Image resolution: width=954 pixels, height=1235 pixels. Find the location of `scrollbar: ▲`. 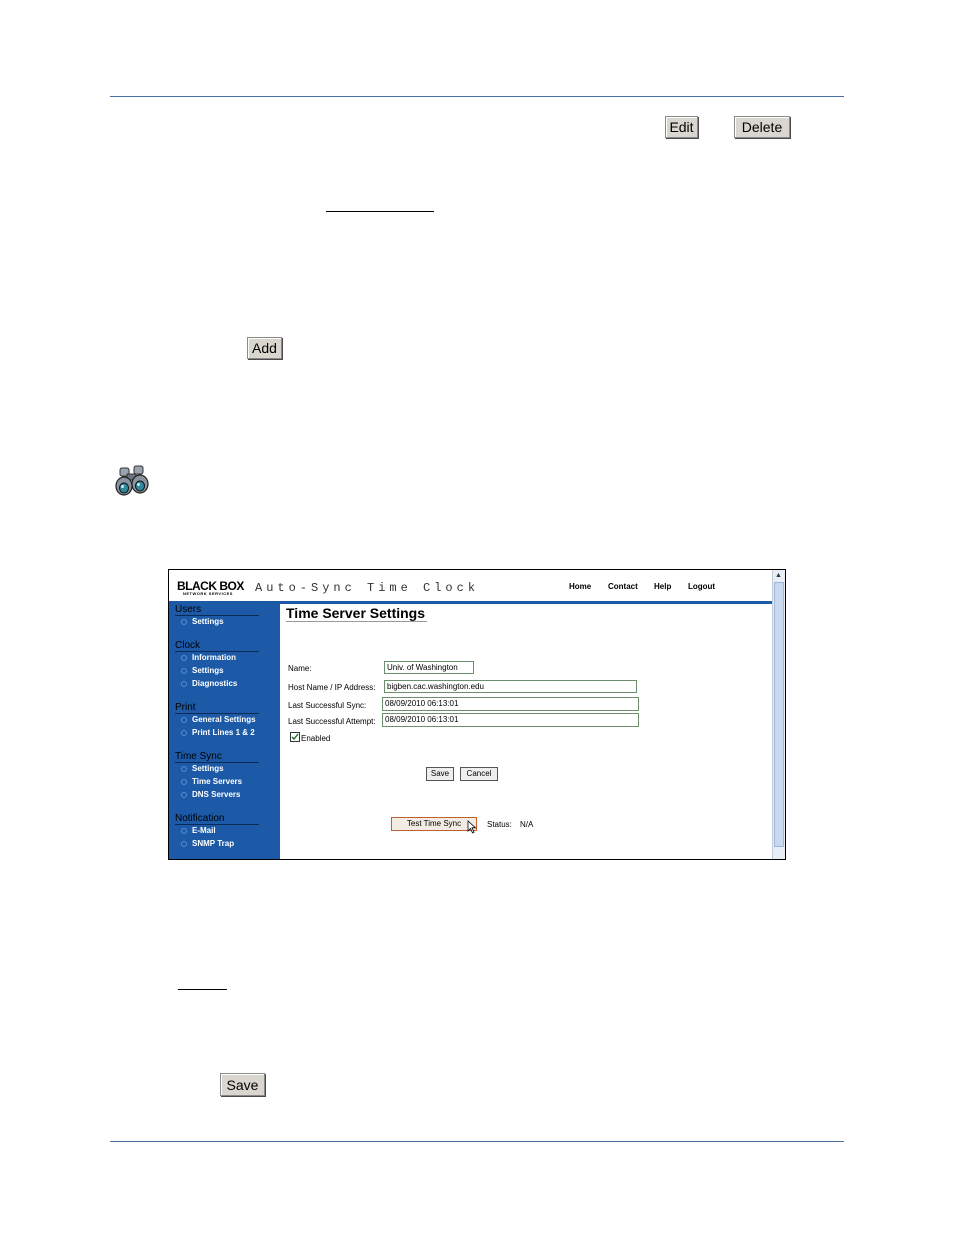

scrollbar: ▲ is located at coordinates (778, 714).